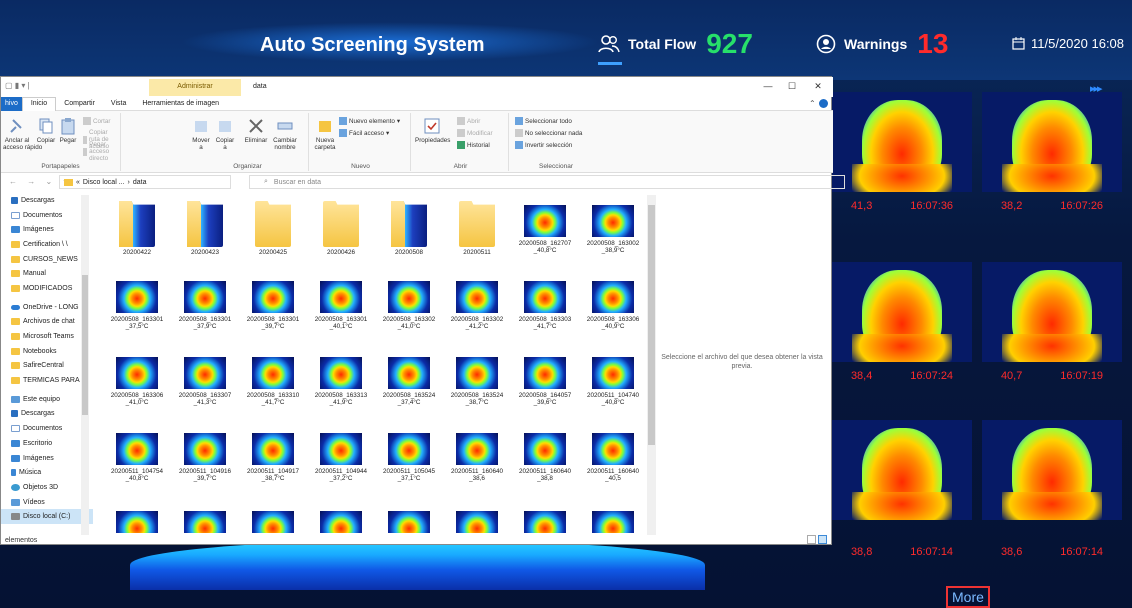 This screenshot has width=1132, height=608. I want to click on folder-item: 20200426, so click(341, 228).